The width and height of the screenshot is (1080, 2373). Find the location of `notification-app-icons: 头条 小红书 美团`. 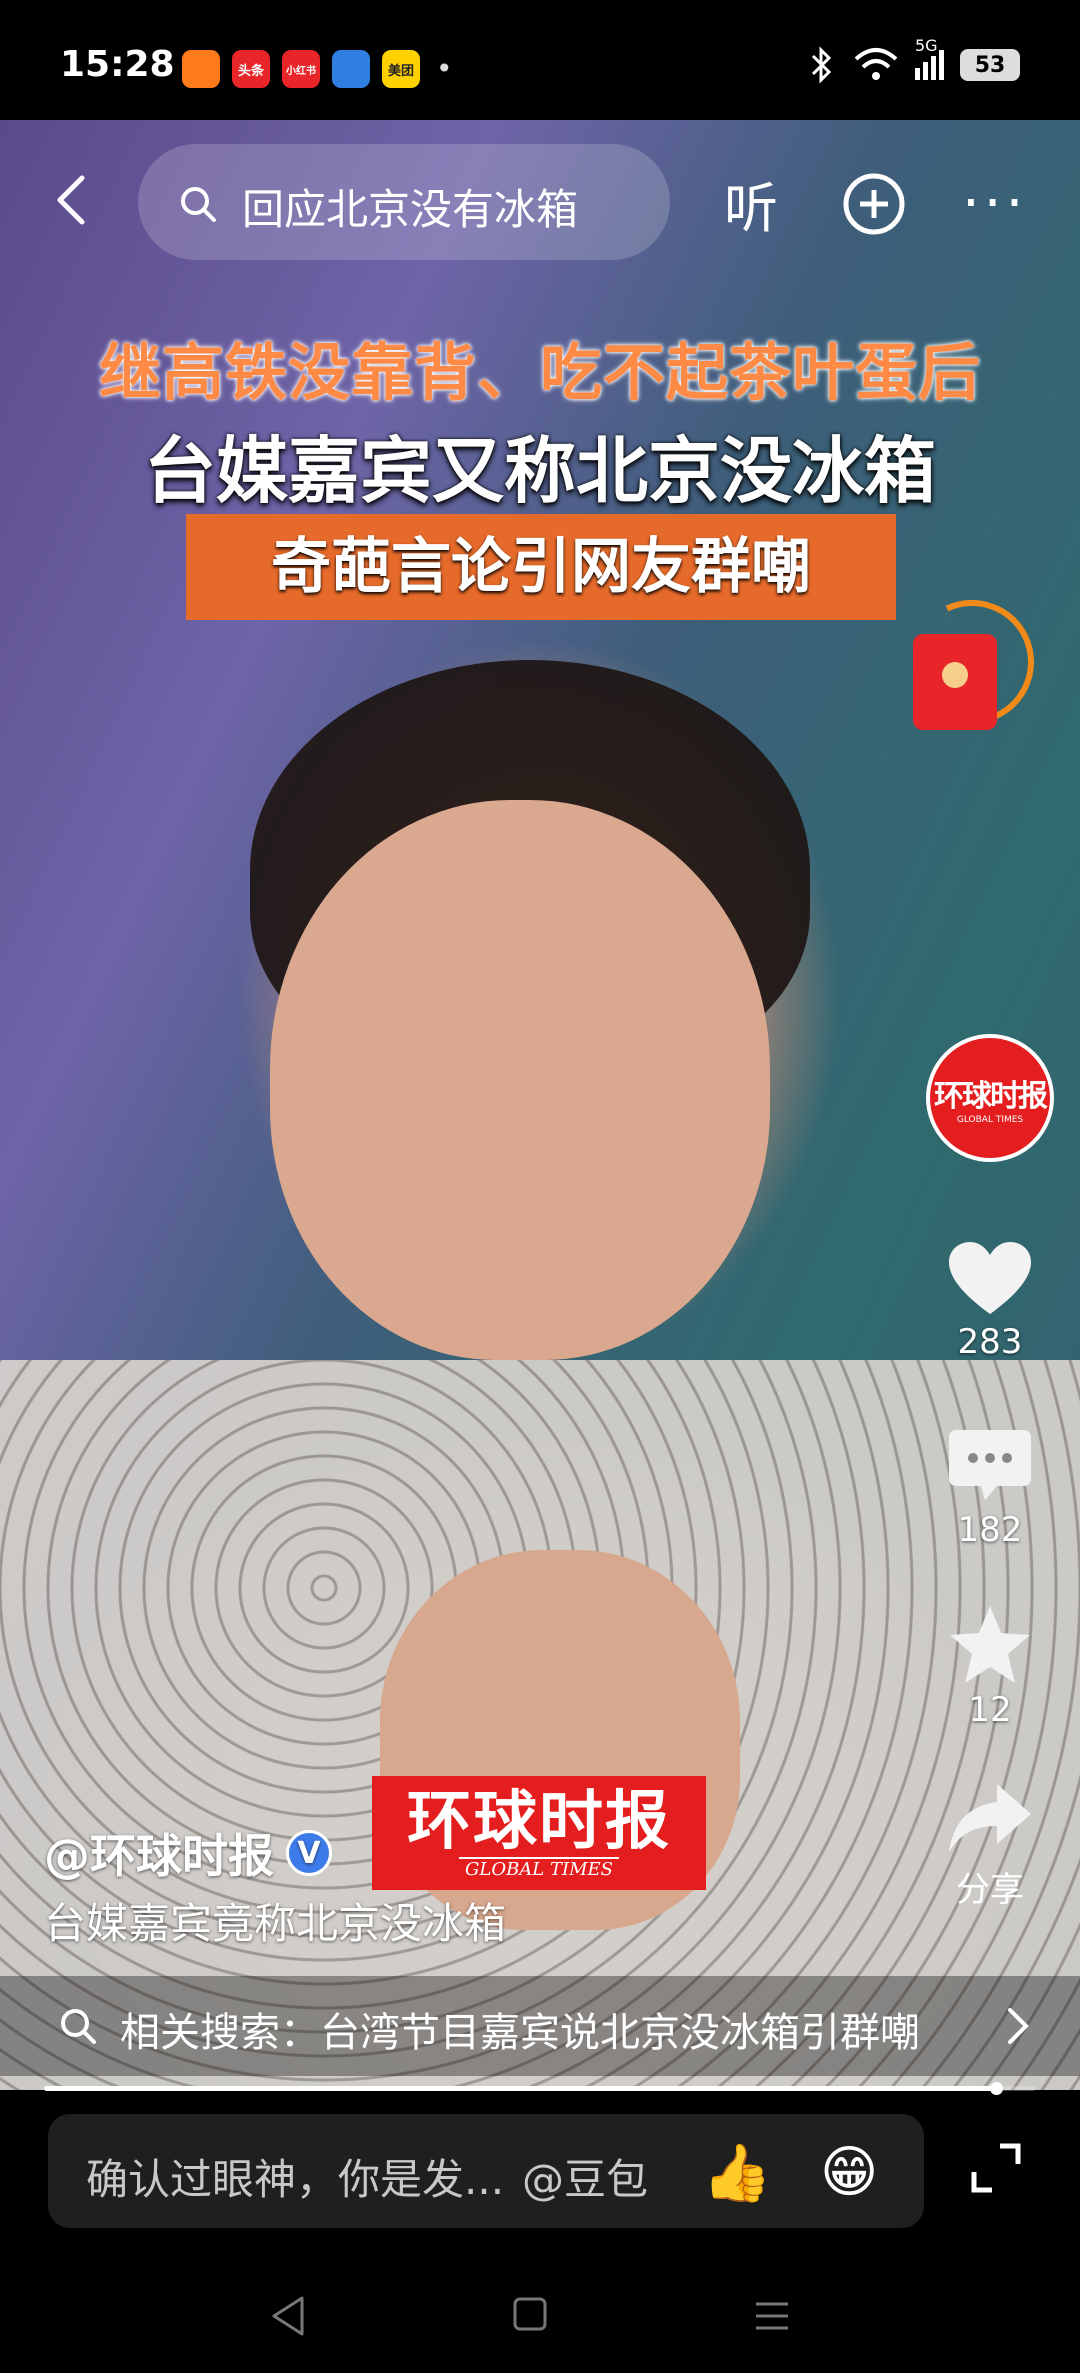

notification-app-icons: 头条 小红书 美团 is located at coordinates (301, 69).